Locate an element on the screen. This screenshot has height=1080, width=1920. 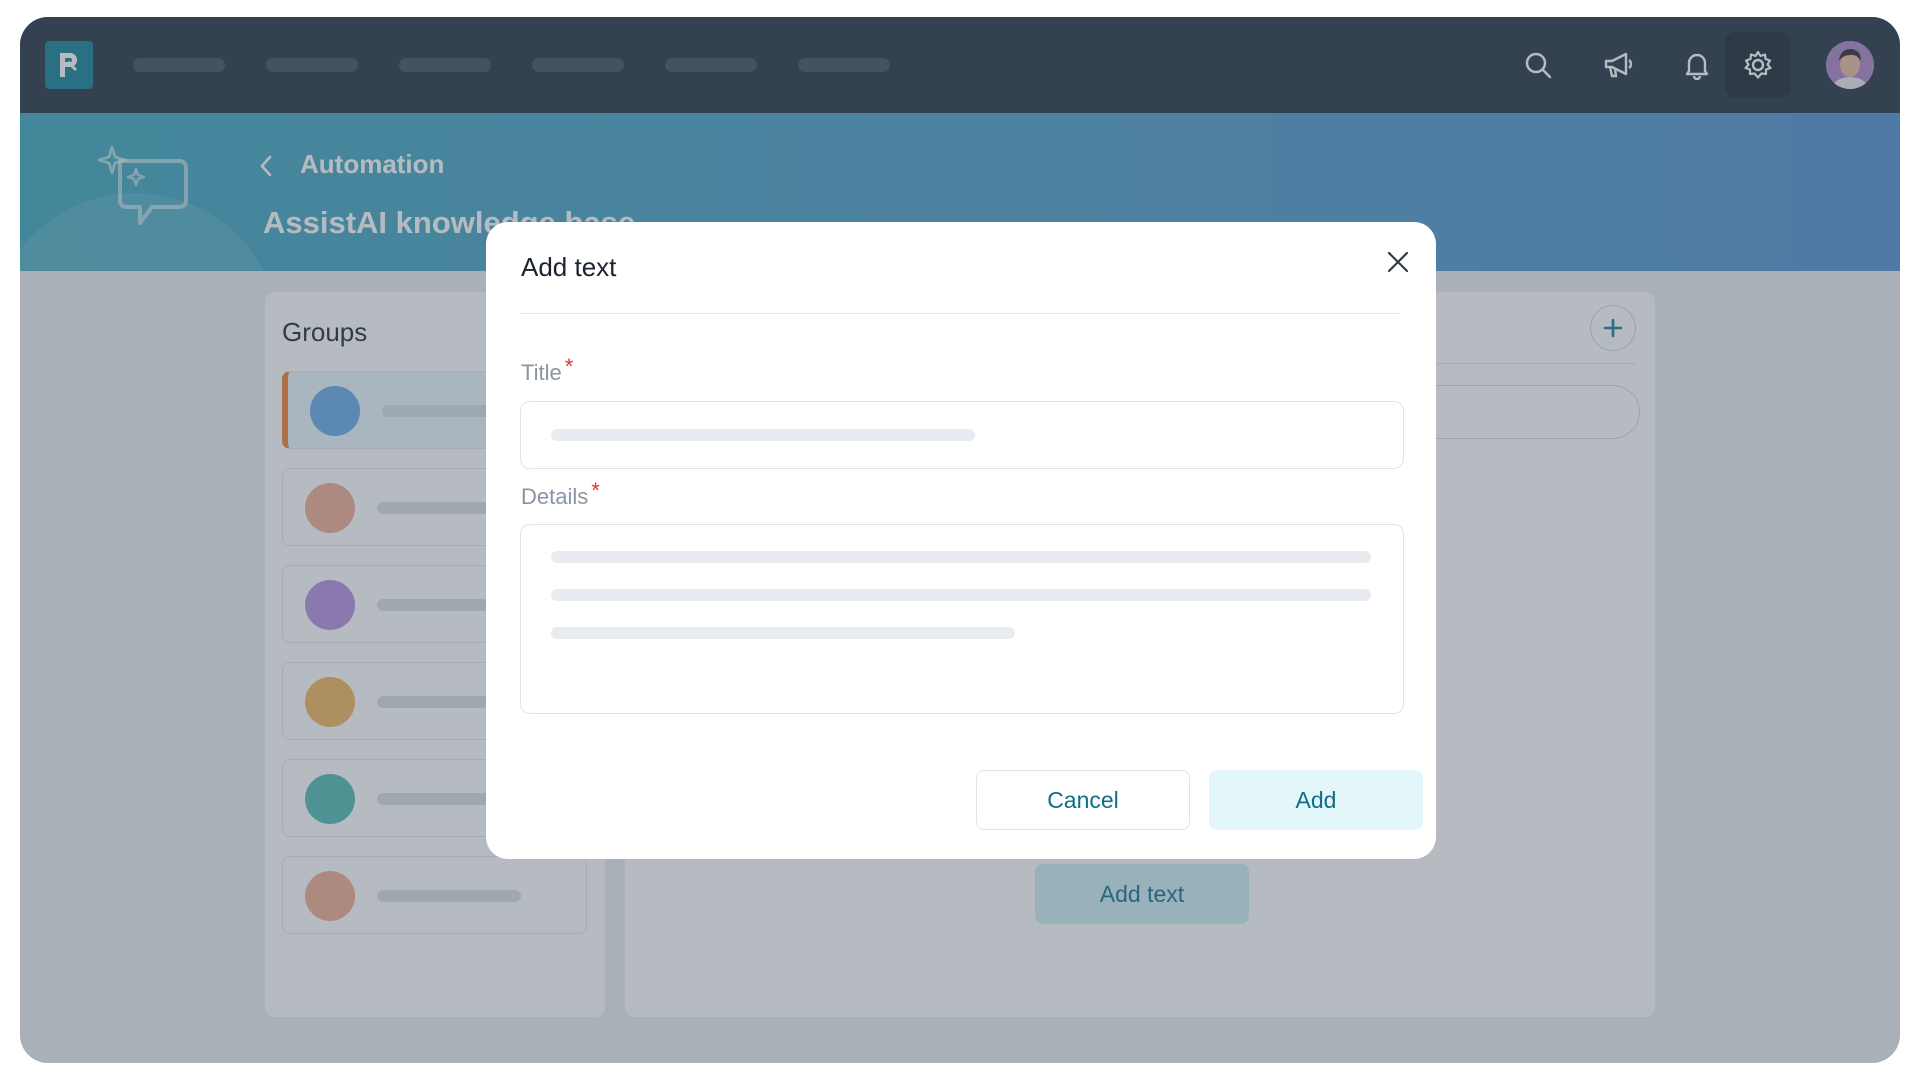
dialog-divider is located at coordinates (961, 313).